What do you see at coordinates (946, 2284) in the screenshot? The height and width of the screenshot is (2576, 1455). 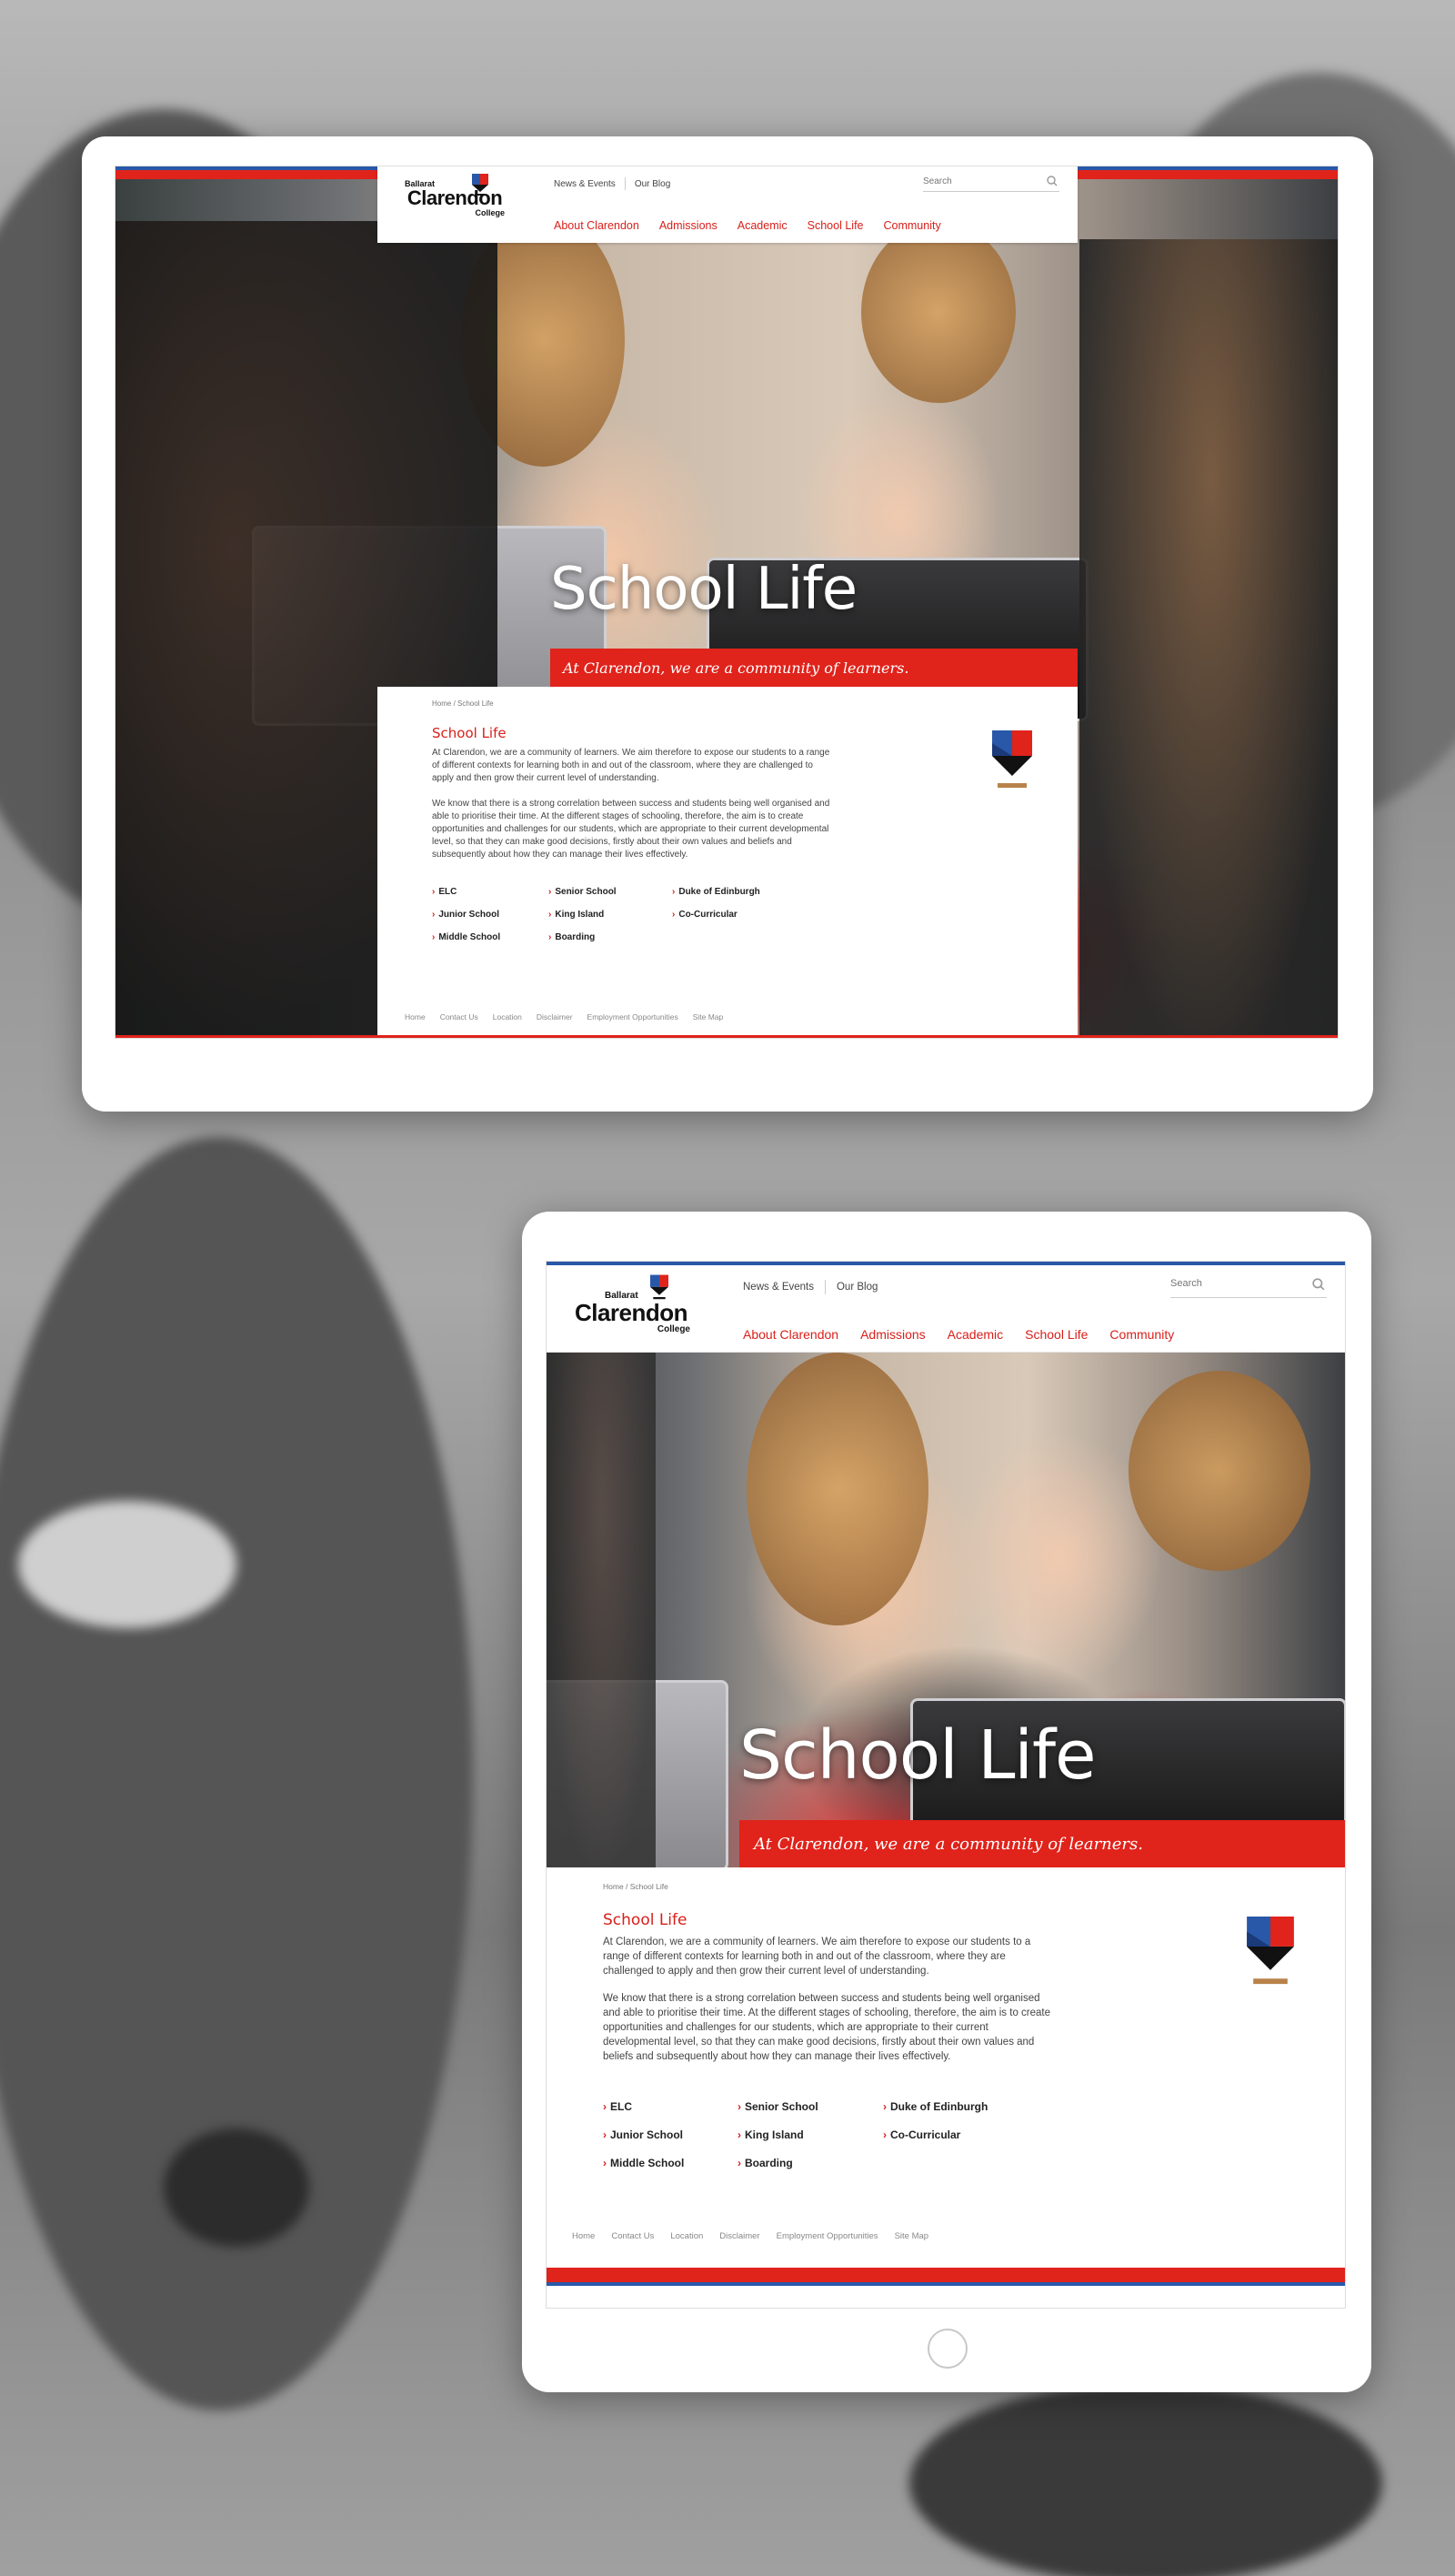 I see `bottom-stripe-blue` at bounding box center [946, 2284].